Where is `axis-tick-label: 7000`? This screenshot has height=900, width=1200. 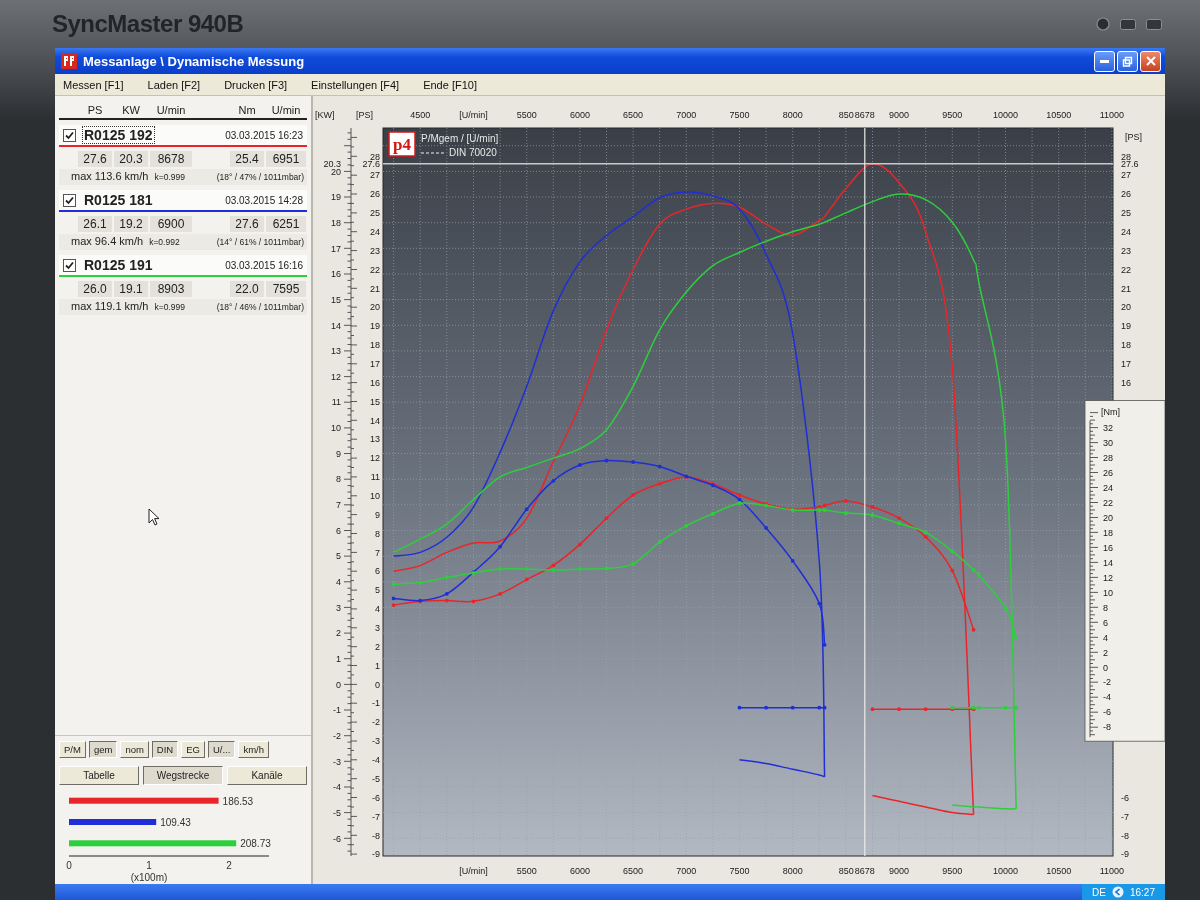 axis-tick-label: 7000 is located at coordinates (686, 115).